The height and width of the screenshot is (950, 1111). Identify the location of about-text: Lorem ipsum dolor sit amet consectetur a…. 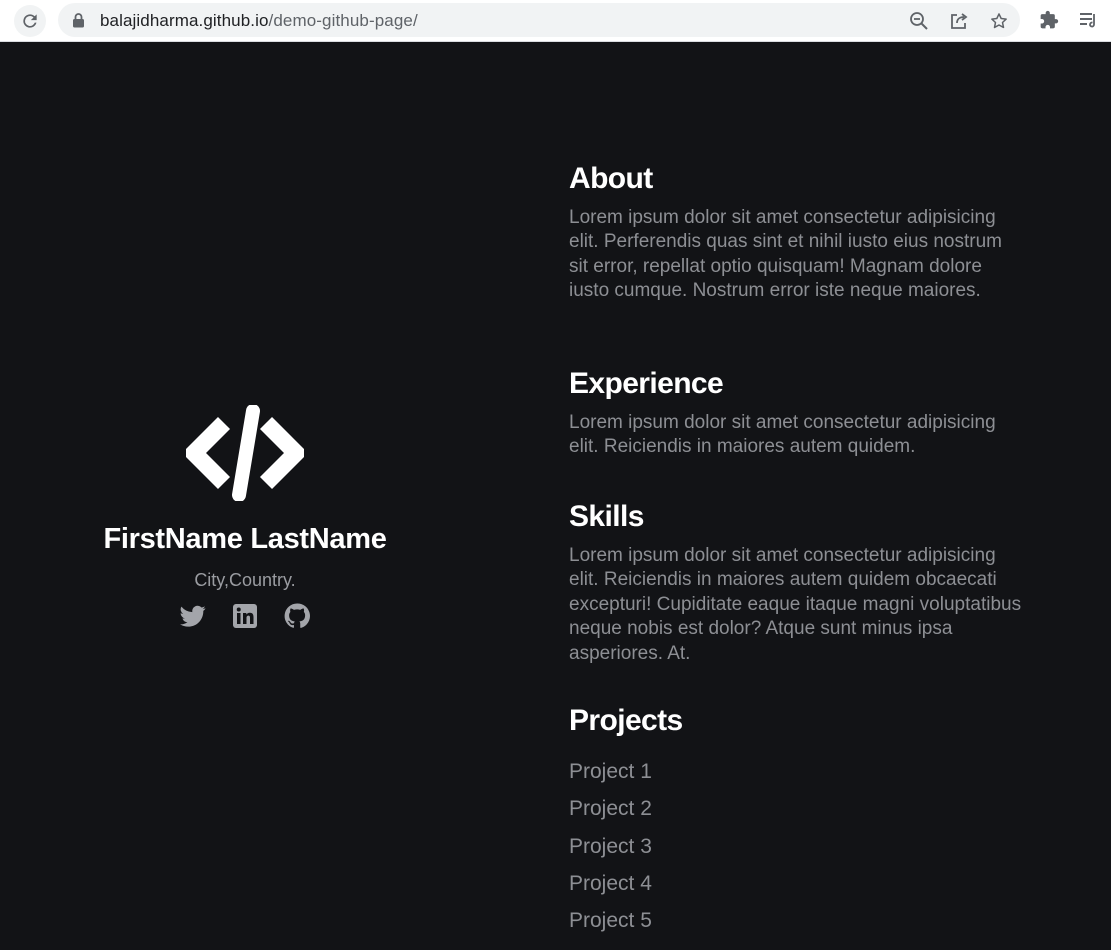
(785, 254).